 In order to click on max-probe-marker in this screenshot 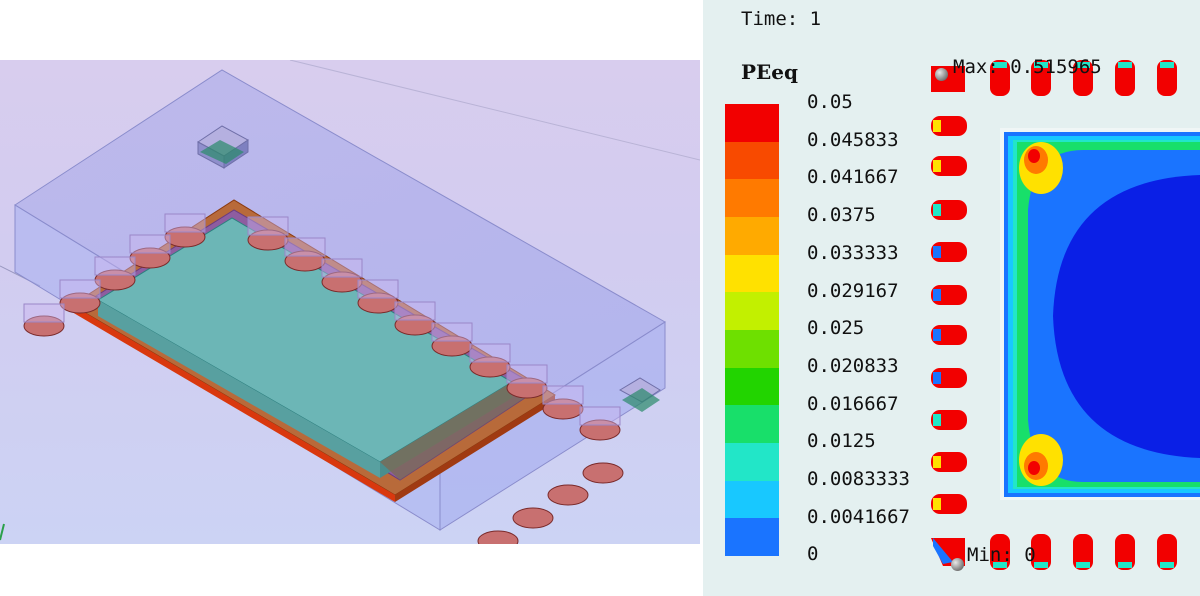, I will do `click(941, 74)`.